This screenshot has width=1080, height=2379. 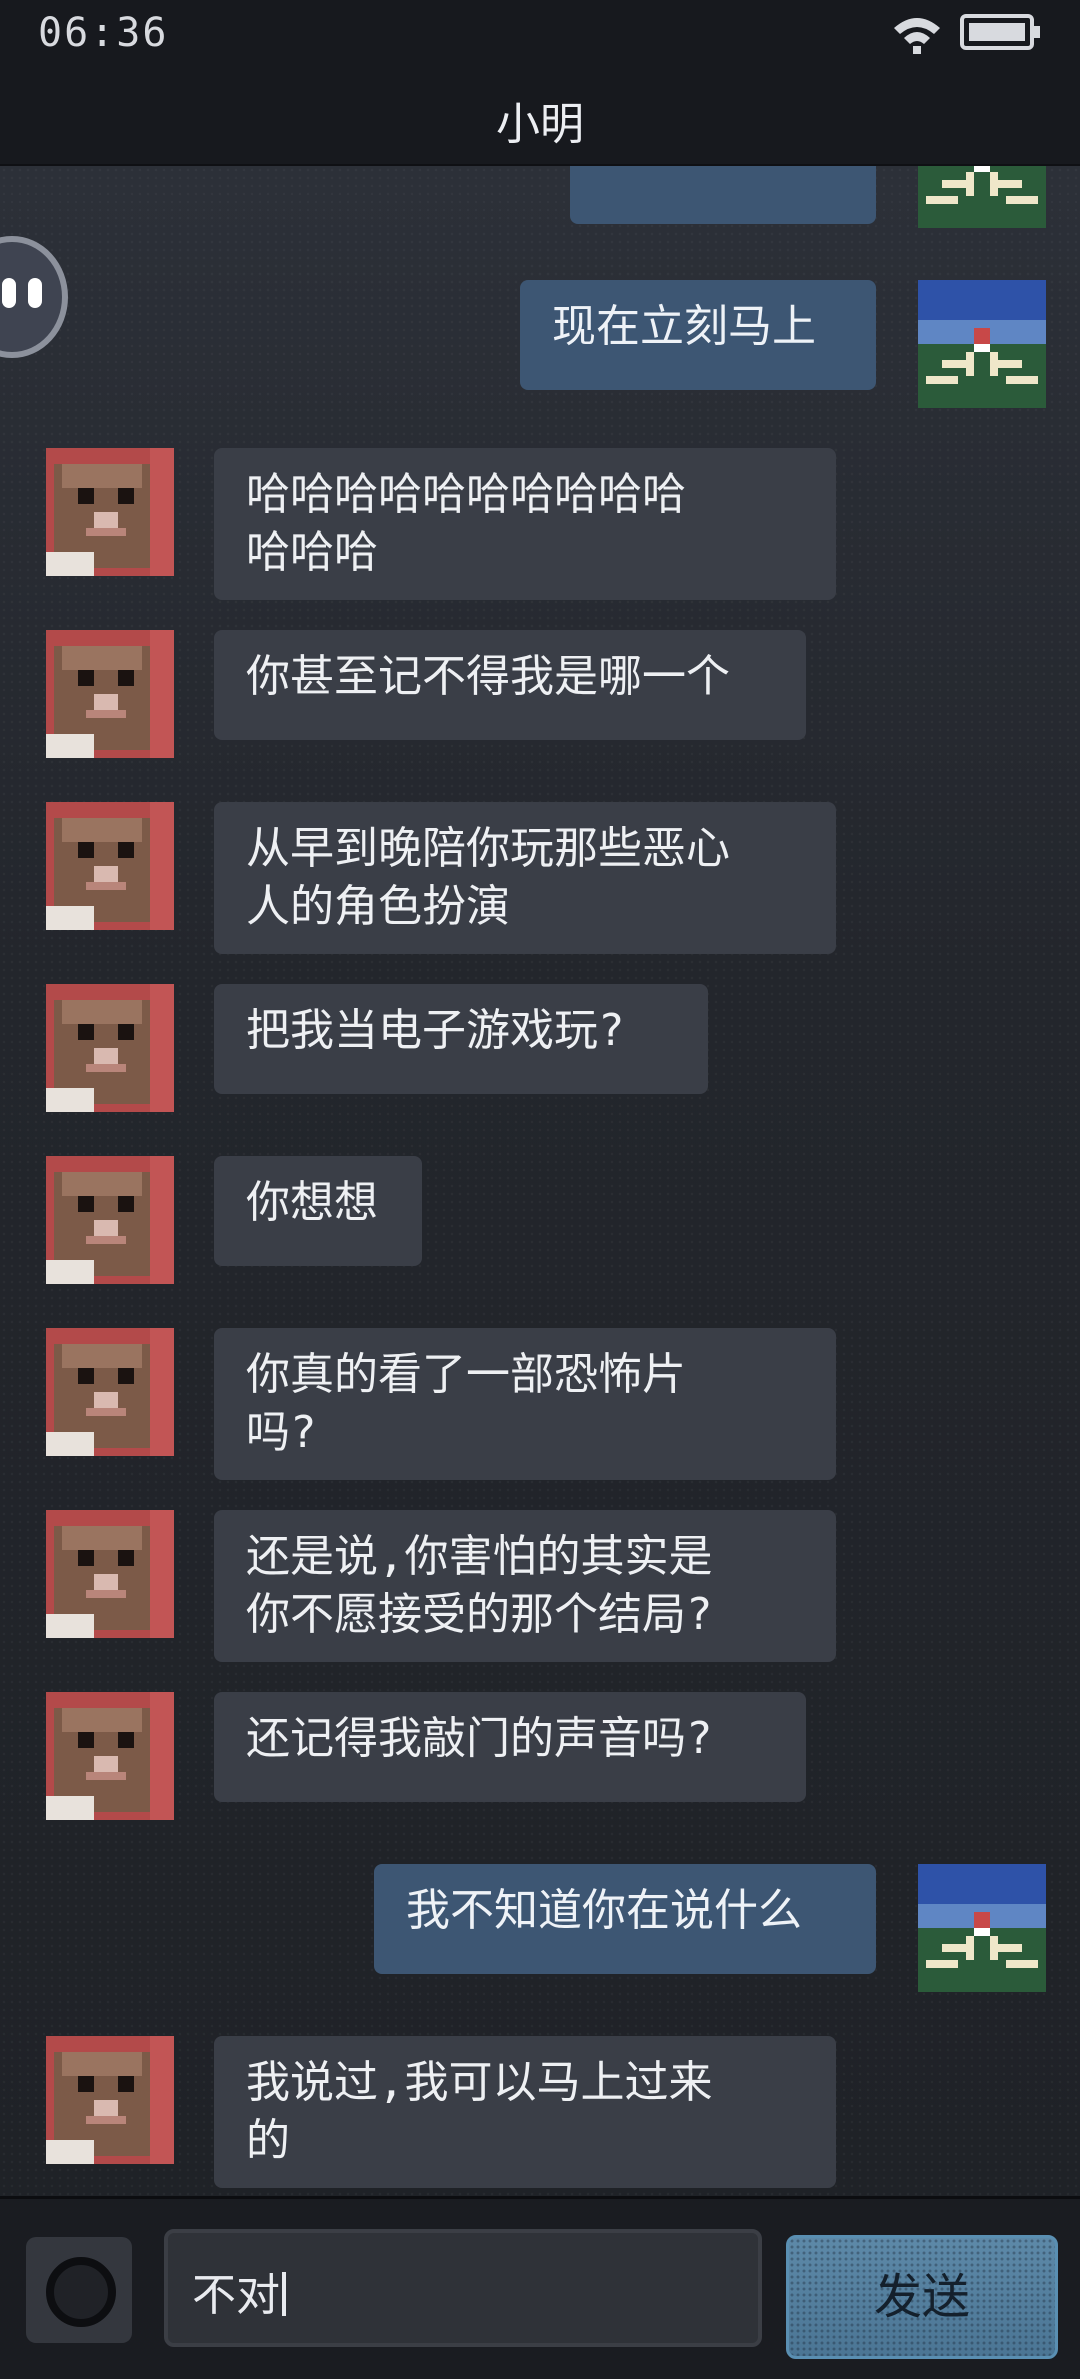 I want to click on message-bubble: 我说过,我可以马上过来 的, so click(x=525, y=2112).